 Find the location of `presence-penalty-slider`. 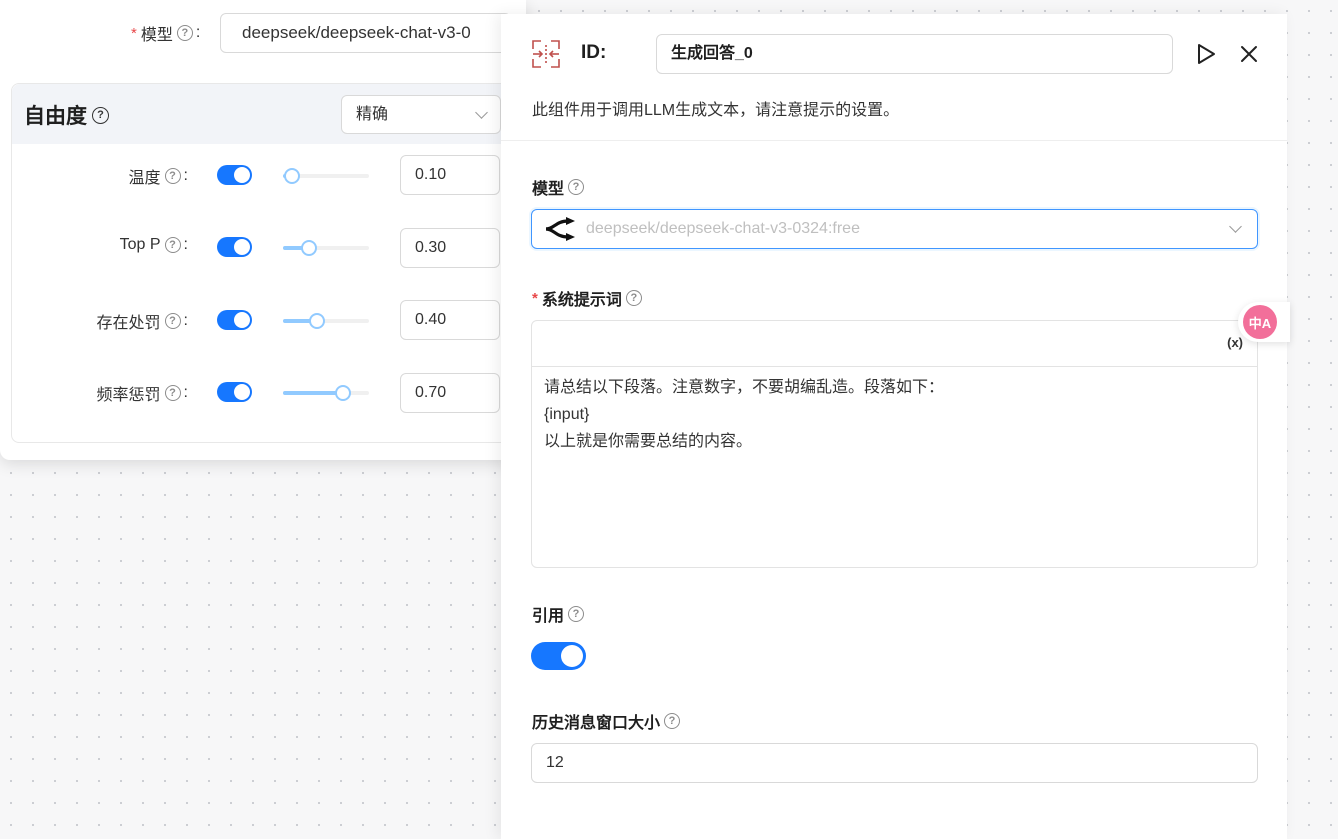

presence-penalty-slider is located at coordinates (326, 321).